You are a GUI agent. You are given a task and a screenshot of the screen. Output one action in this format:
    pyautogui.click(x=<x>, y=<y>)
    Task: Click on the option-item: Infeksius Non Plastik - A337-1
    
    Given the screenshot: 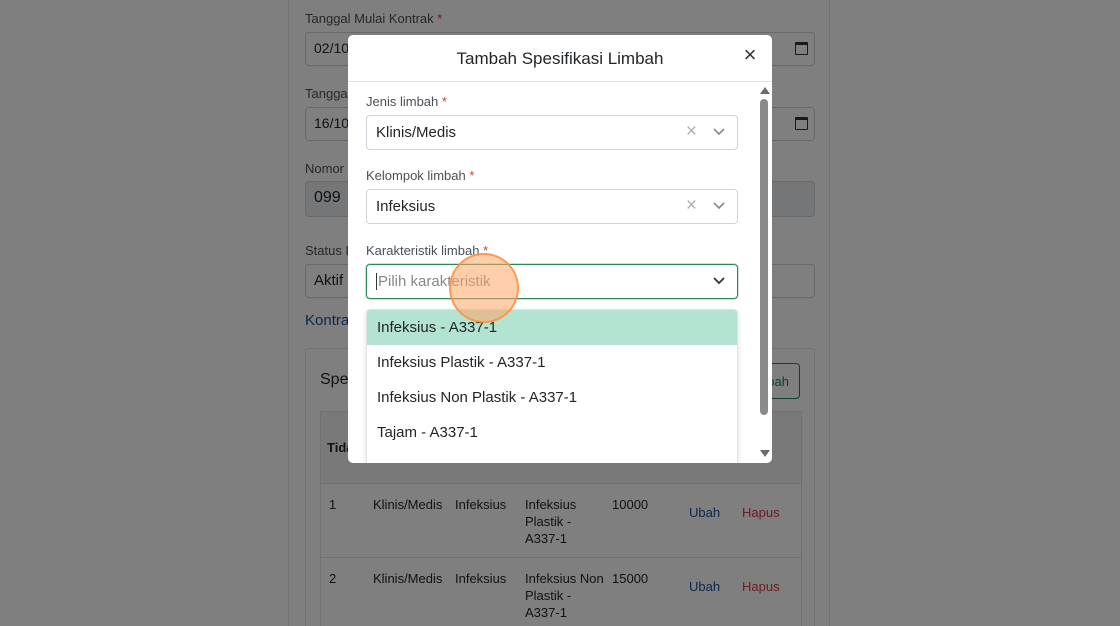 What is the action you would take?
    pyautogui.click(x=552, y=397)
    